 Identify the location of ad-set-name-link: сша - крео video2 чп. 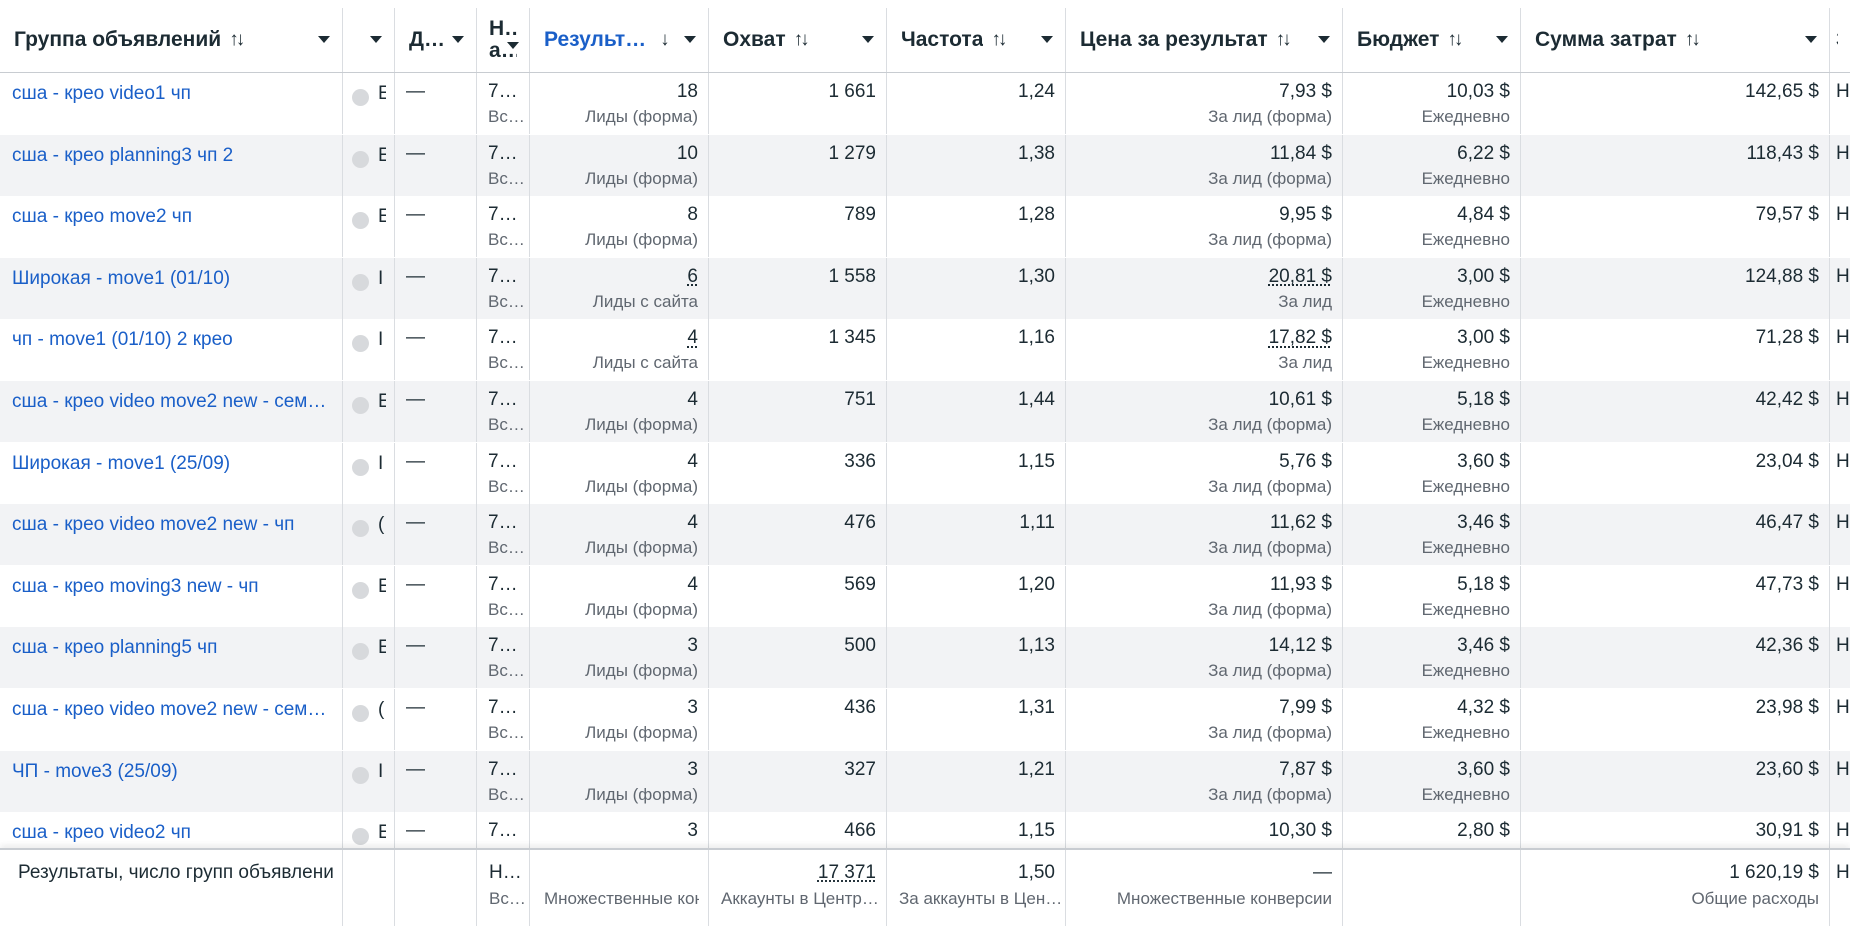
(101, 833).